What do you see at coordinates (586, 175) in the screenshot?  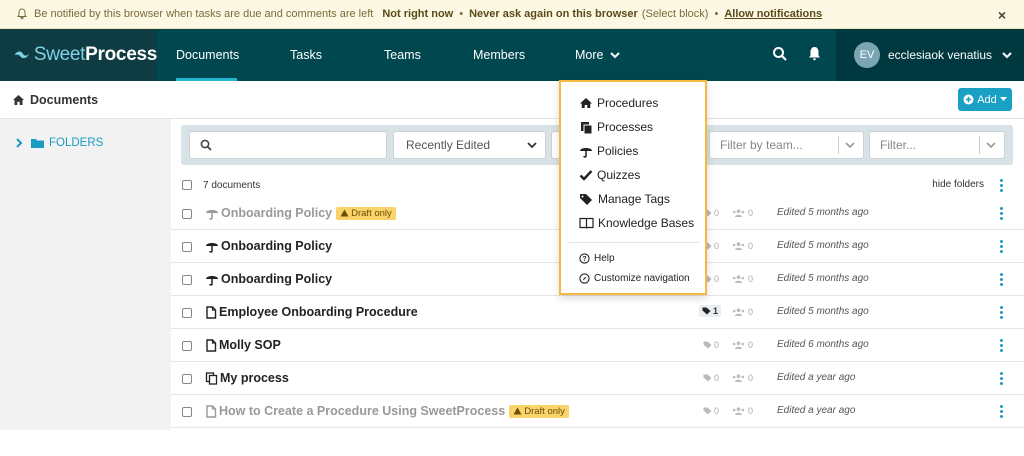 I see `check-icon` at bounding box center [586, 175].